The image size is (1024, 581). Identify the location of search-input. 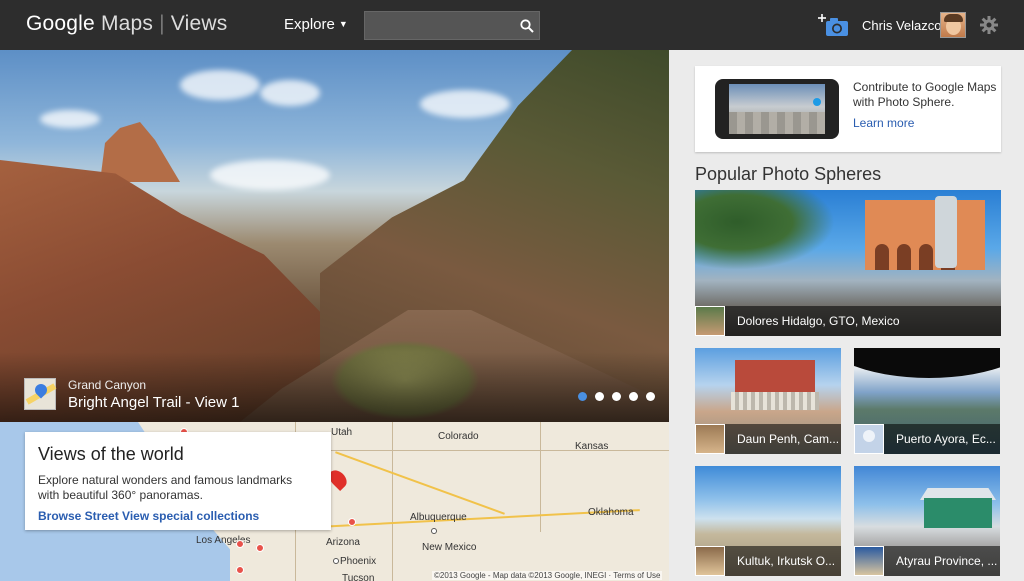
(452, 25).